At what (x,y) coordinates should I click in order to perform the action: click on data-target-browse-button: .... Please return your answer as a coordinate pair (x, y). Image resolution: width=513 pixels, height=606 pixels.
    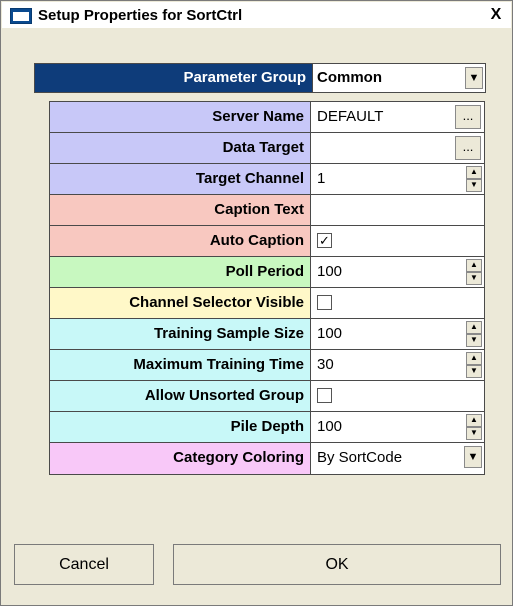
    Looking at the image, I should click on (468, 148).